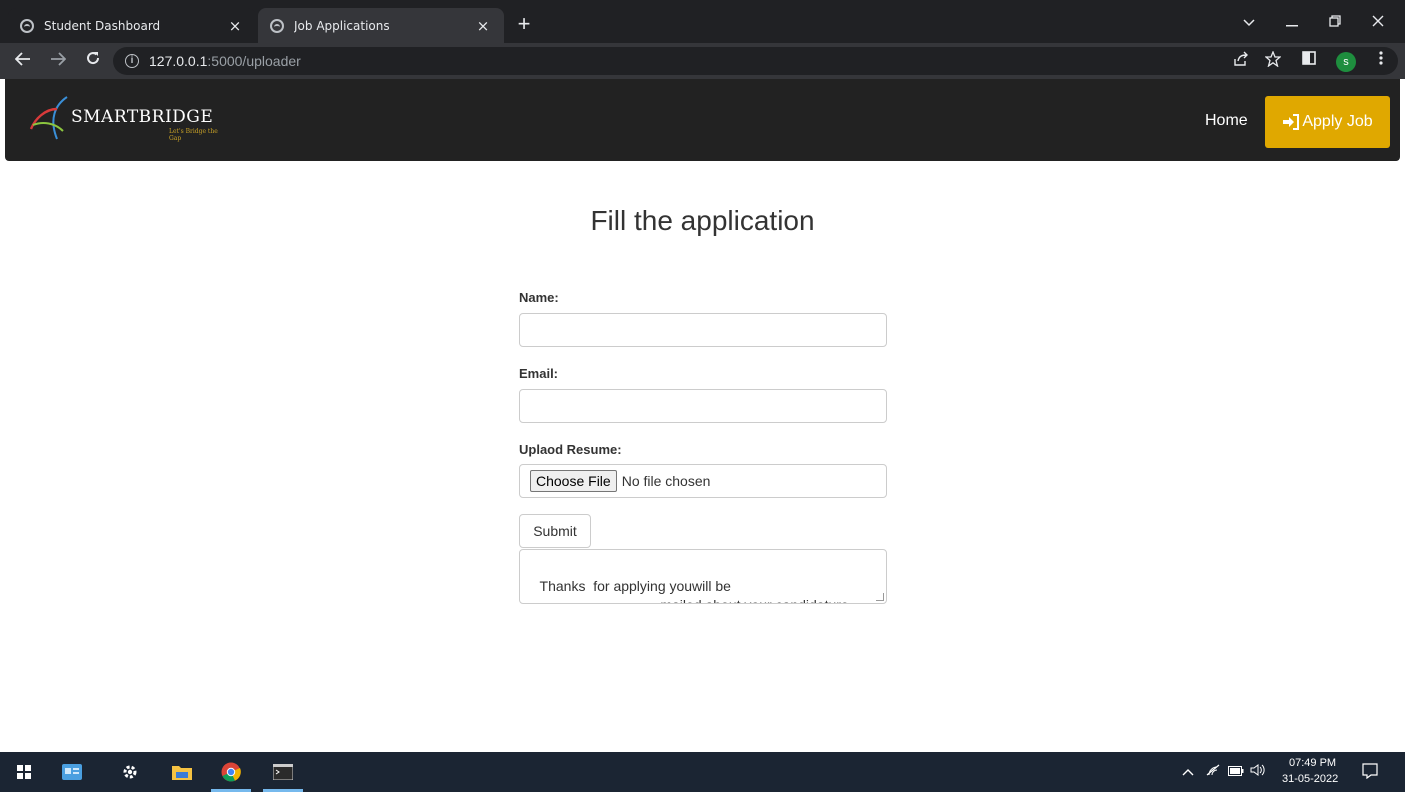  What do you see at coordinates (703, 330) in the screenshot?
I see `name-input` at bounding box center [703, 330].